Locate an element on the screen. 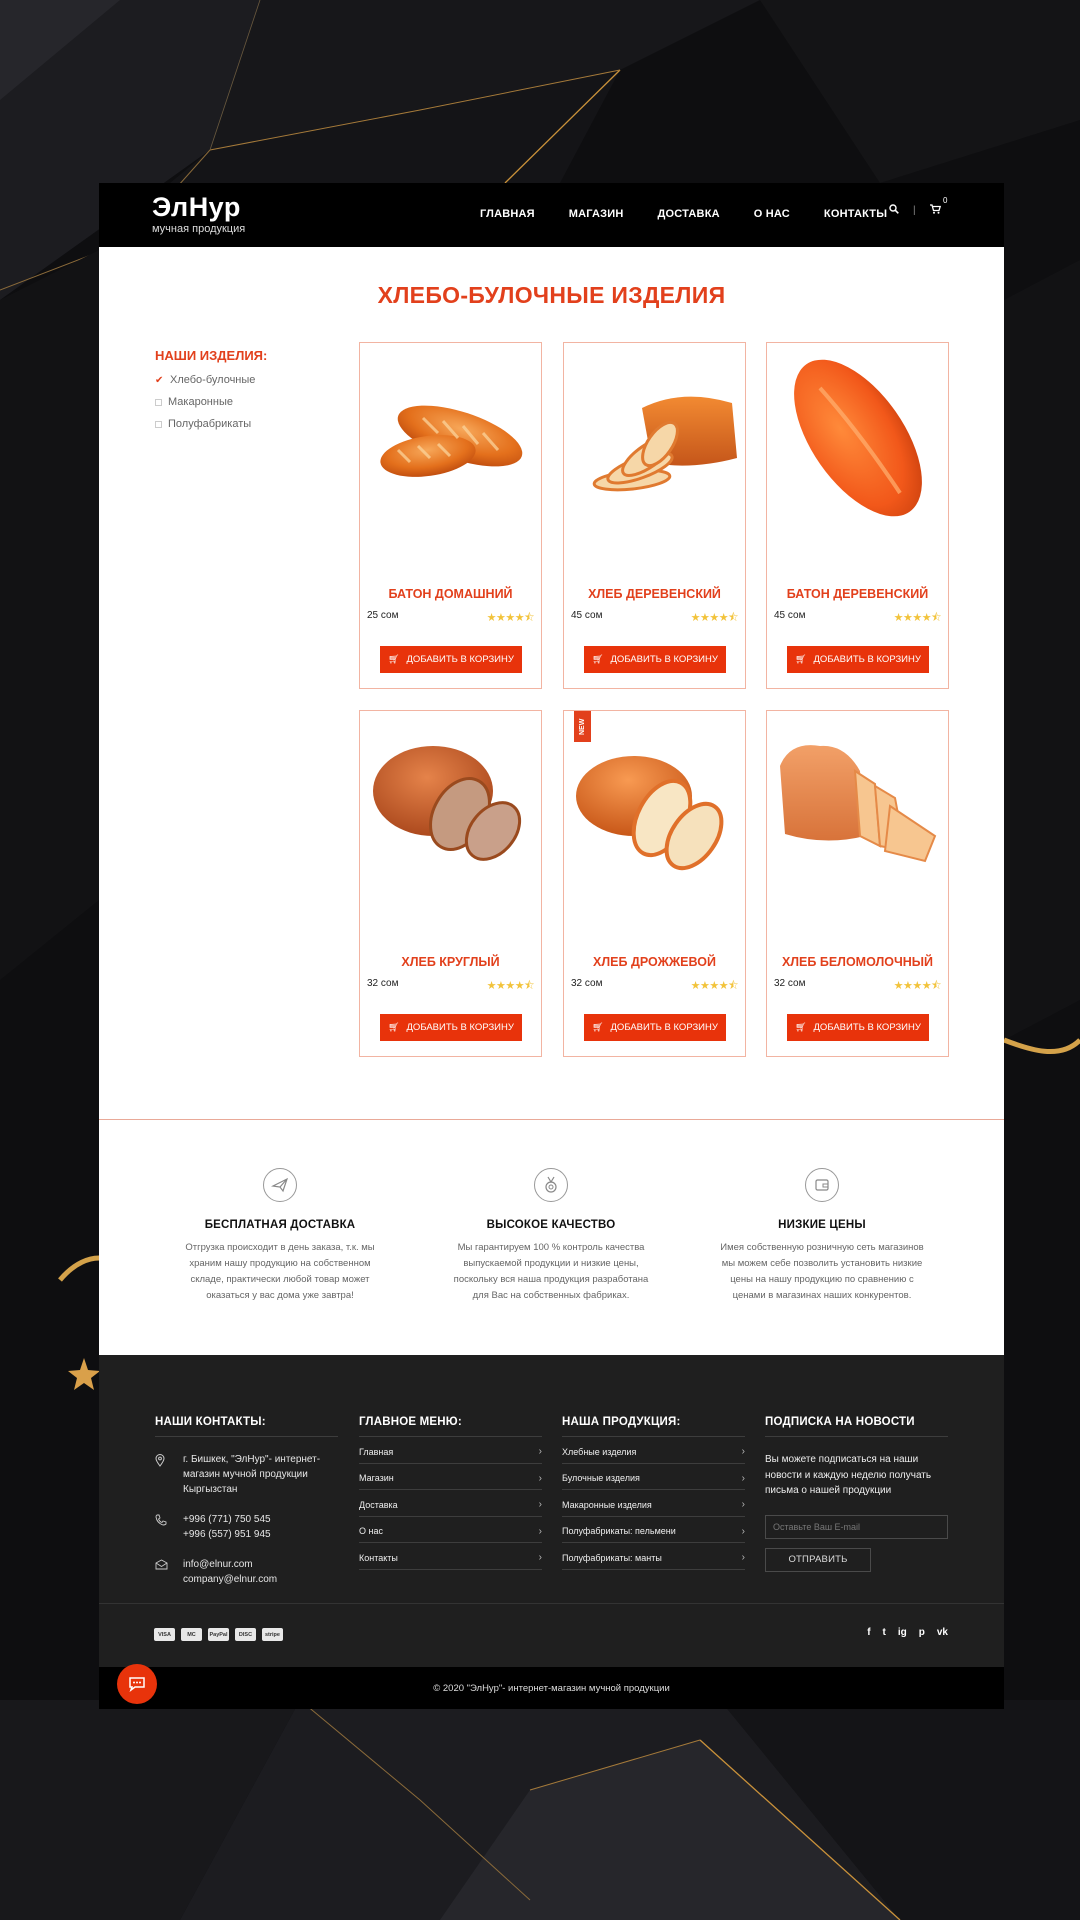  nav-shop: МАГАЗИН is located at coordinates (596, 214).